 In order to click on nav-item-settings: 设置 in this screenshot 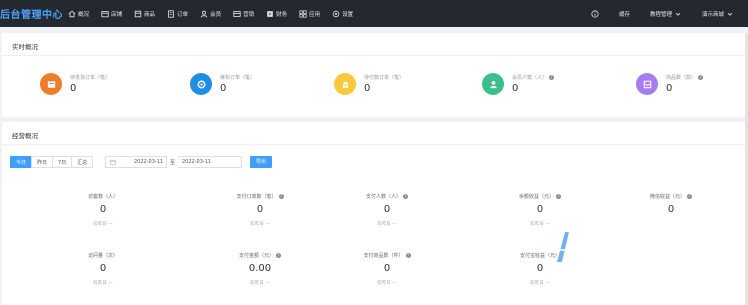, I will do `click(342, 13)`.